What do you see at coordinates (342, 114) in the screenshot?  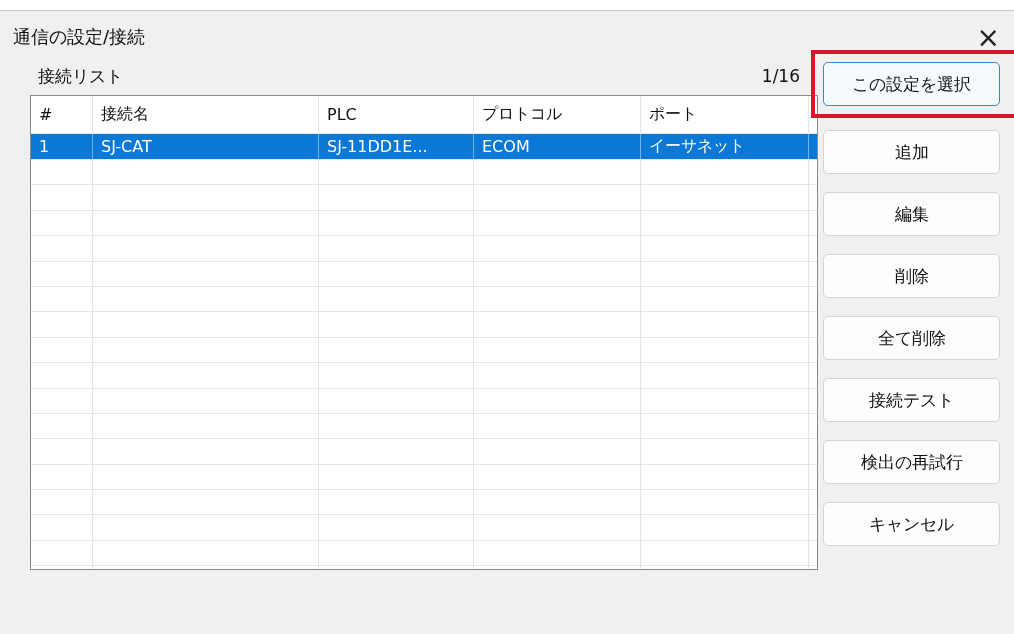 I see `column-header: PLC` at bounding box center [342, 114].